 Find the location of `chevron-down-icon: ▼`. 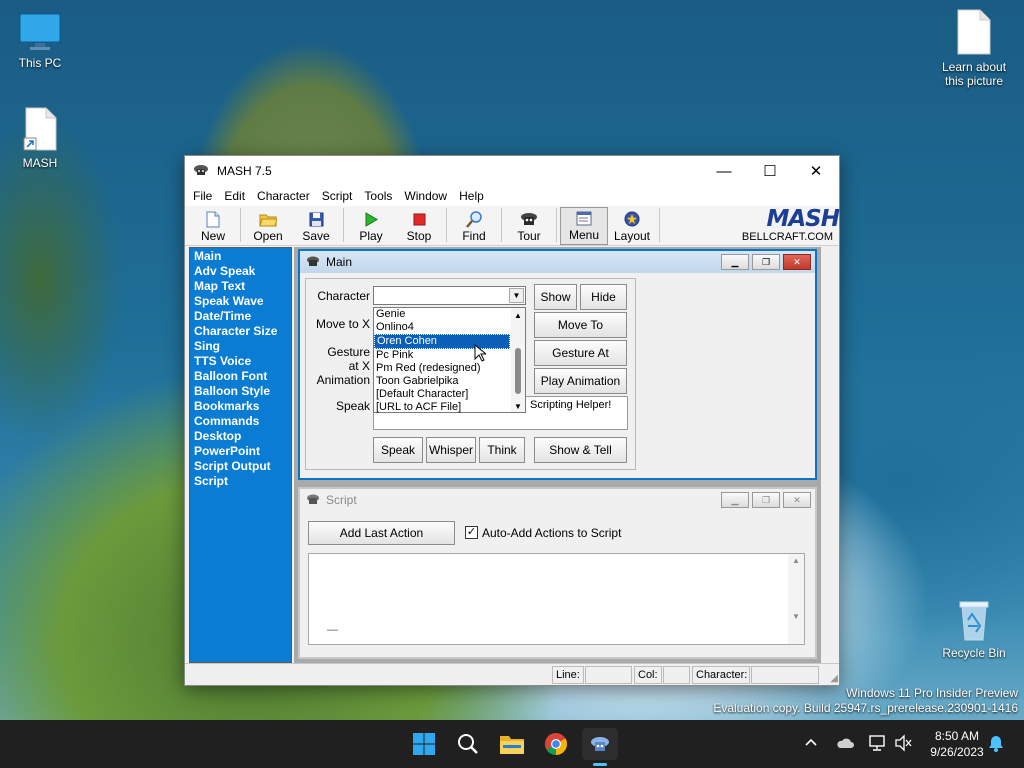

chevron-down-icon: ▼ is located at coordinates (516, 295).